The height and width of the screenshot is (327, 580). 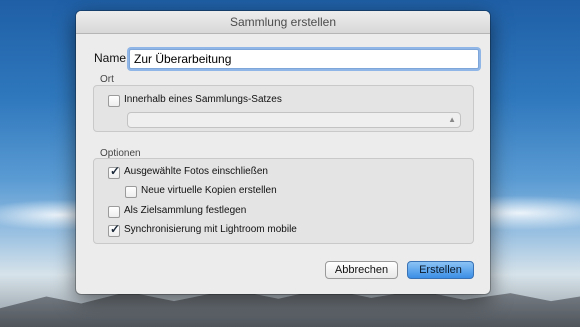 What do you see at coordinates (283, 22) in the screenshot?
I see `dialog-title: Sammlung erstellen` at bounding box center [283, 22].